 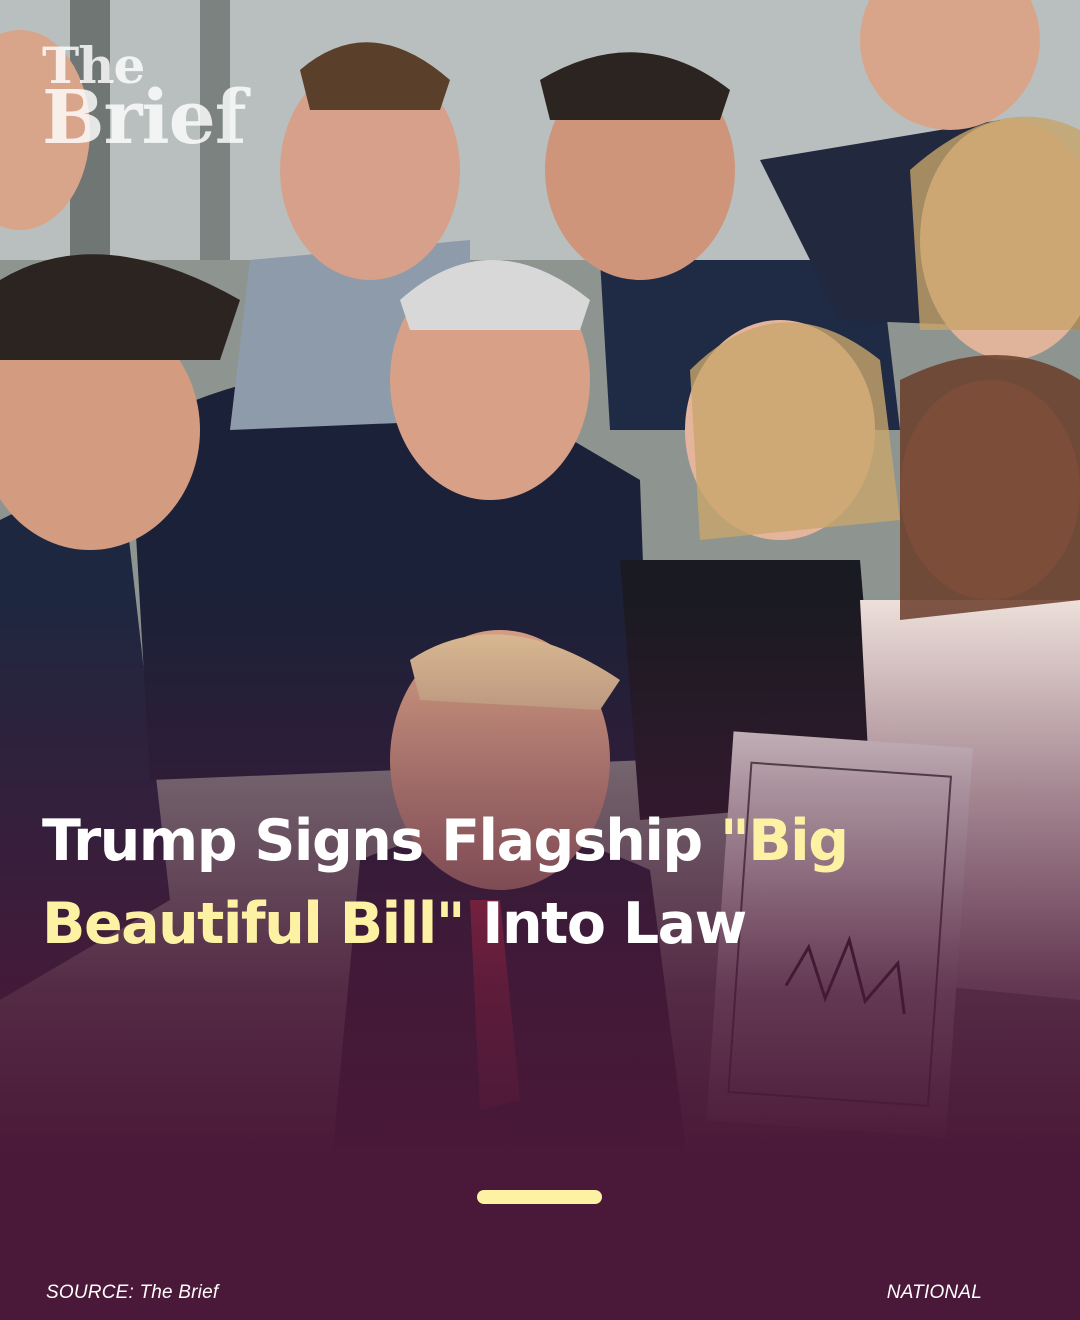 I want to click on headline-highlight-2: Beautiful Bill", so click(x=253, y=924).